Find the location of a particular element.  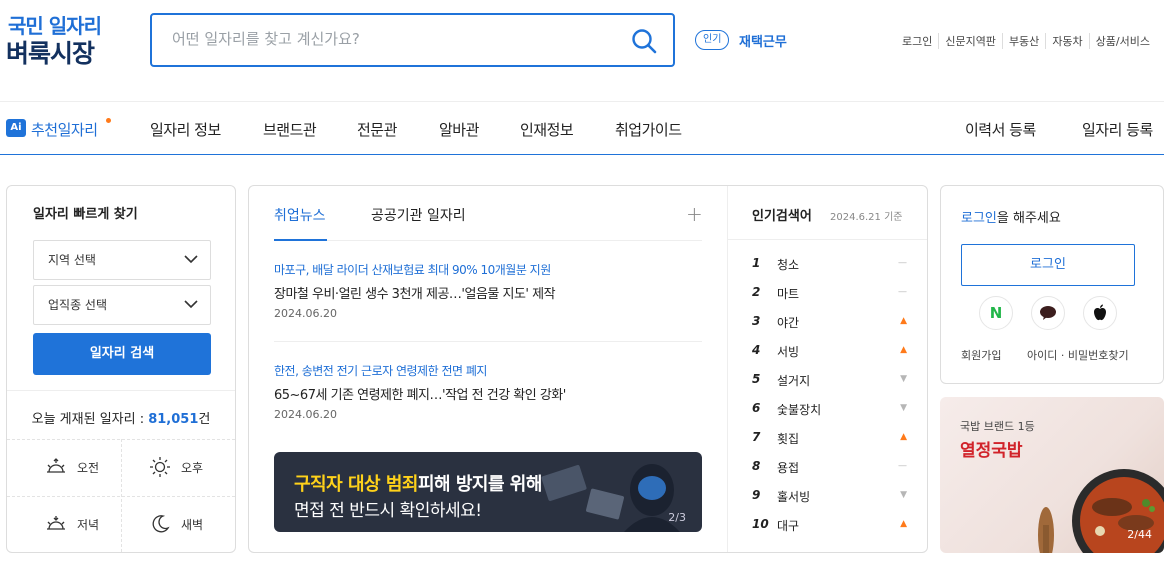

moon-icon is located at coordinates (161, 524).